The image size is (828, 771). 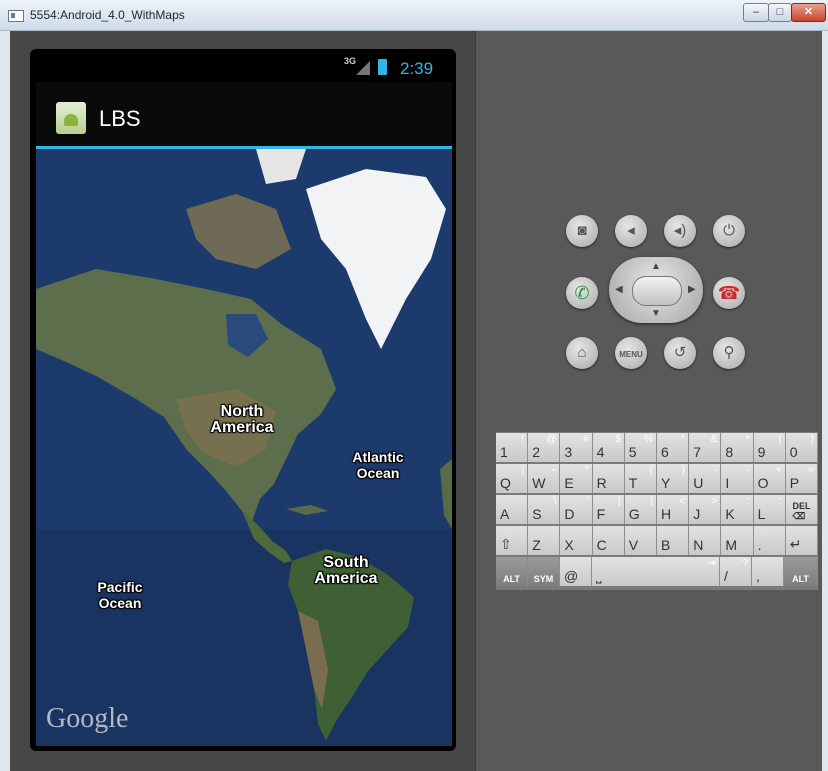 I want to click on volume-down-button: ◂, so click(x=631, y=231).